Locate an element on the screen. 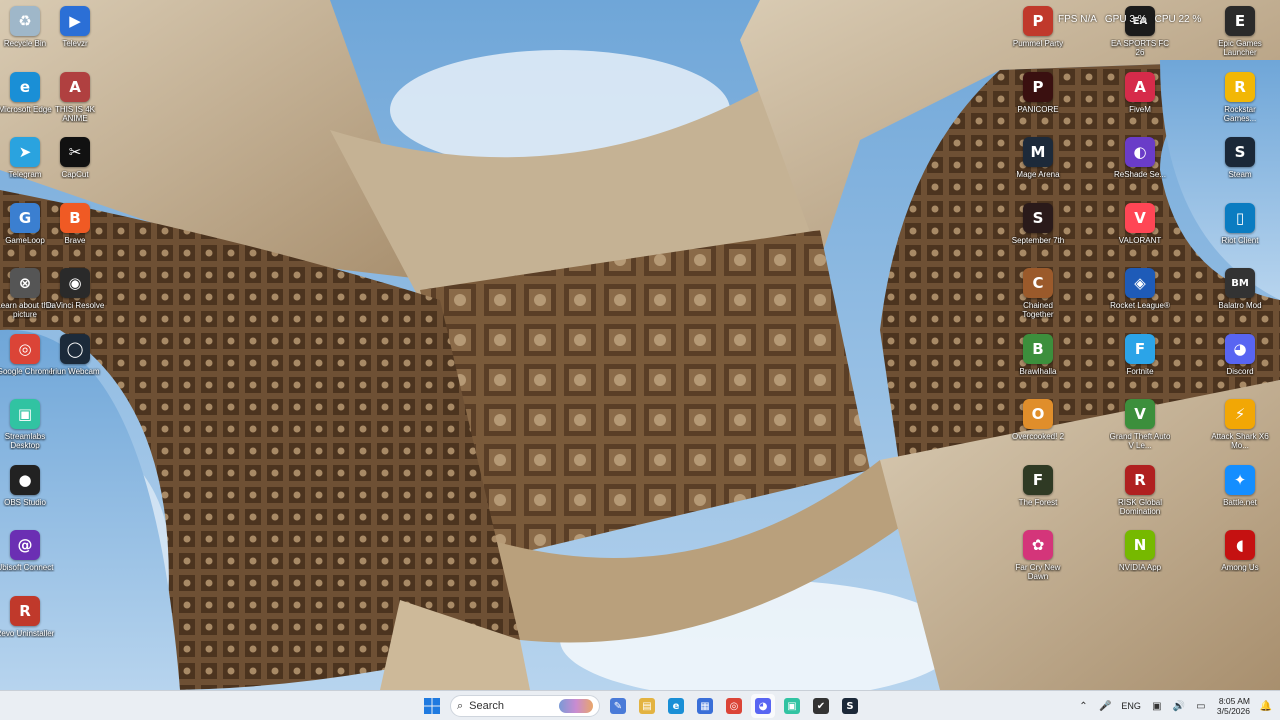 The width and height of the screenshot is (1280, 720). search-highlight-icon is located at coordinates (576, 706).